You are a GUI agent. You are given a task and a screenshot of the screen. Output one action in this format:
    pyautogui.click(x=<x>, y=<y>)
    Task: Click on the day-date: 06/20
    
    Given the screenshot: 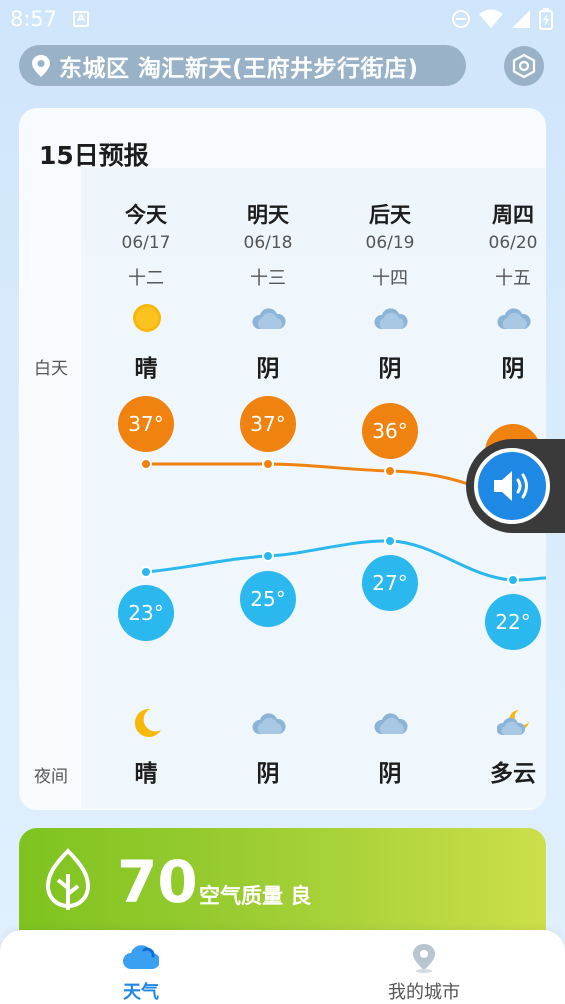 What is the action you would take?
    pyautogui.click(x=513, y=243)
    